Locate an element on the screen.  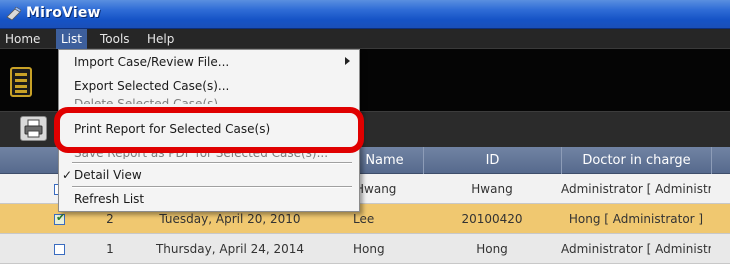
app-logo-icon is located at coordinates (14, 14).